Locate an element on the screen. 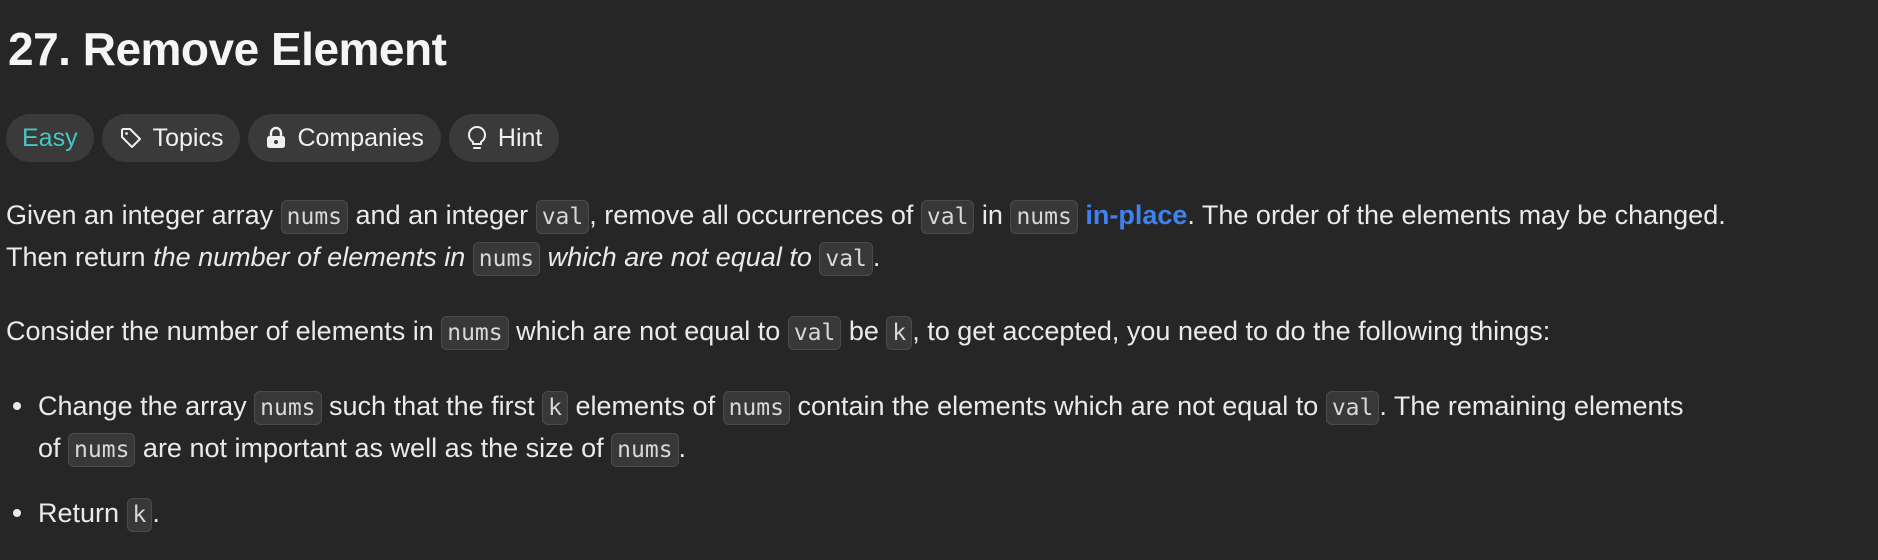  in-place-link: in-place is located at coordinates (1136, 215).